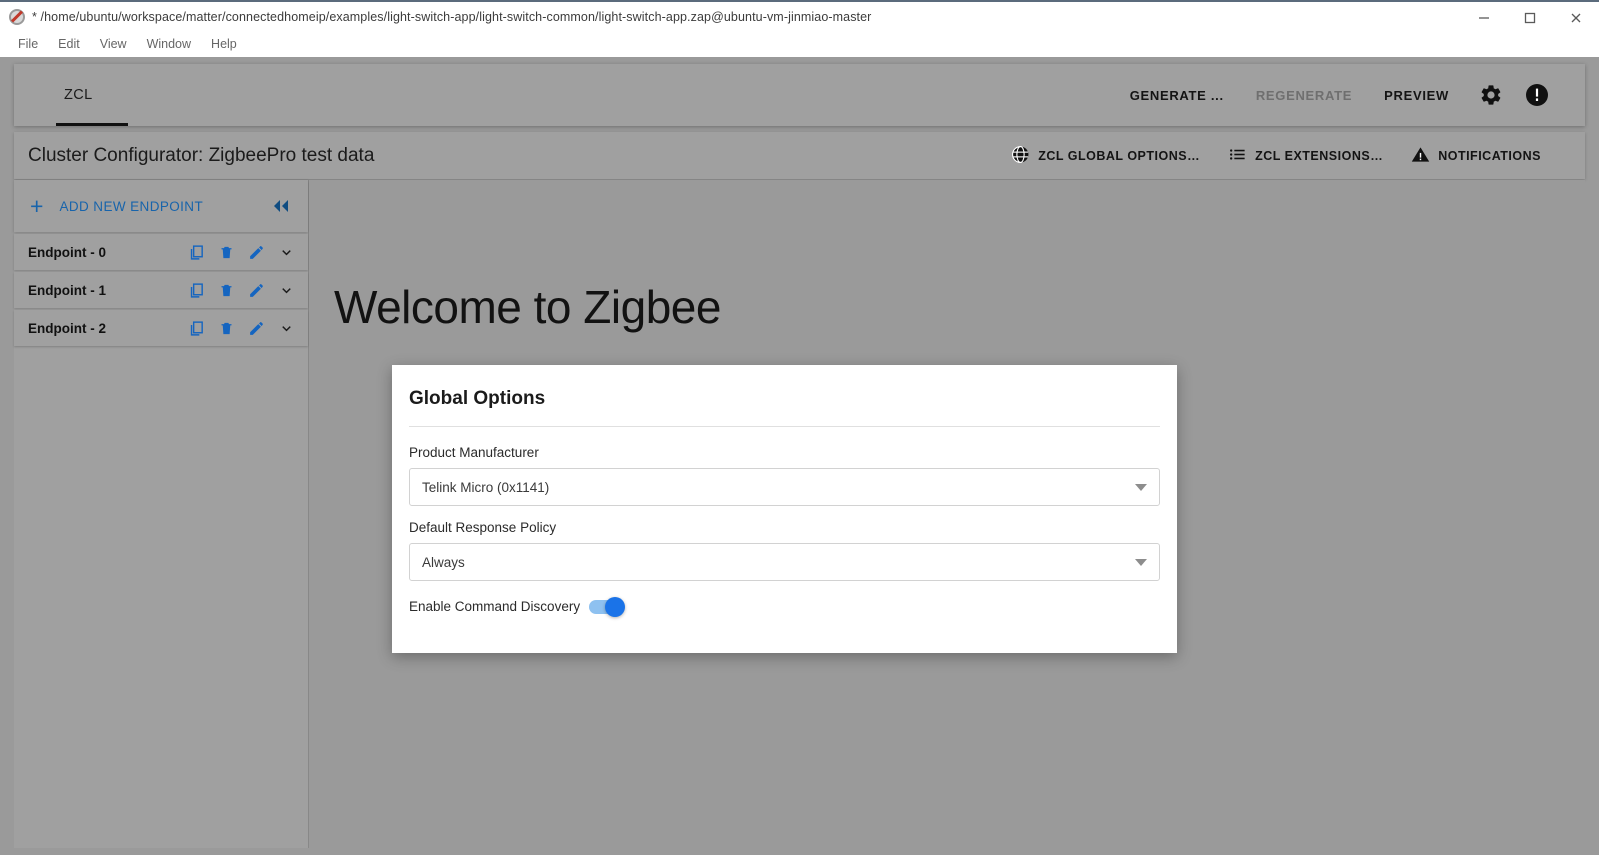  I want to click on menu-item-file: File, so click(28, 44).